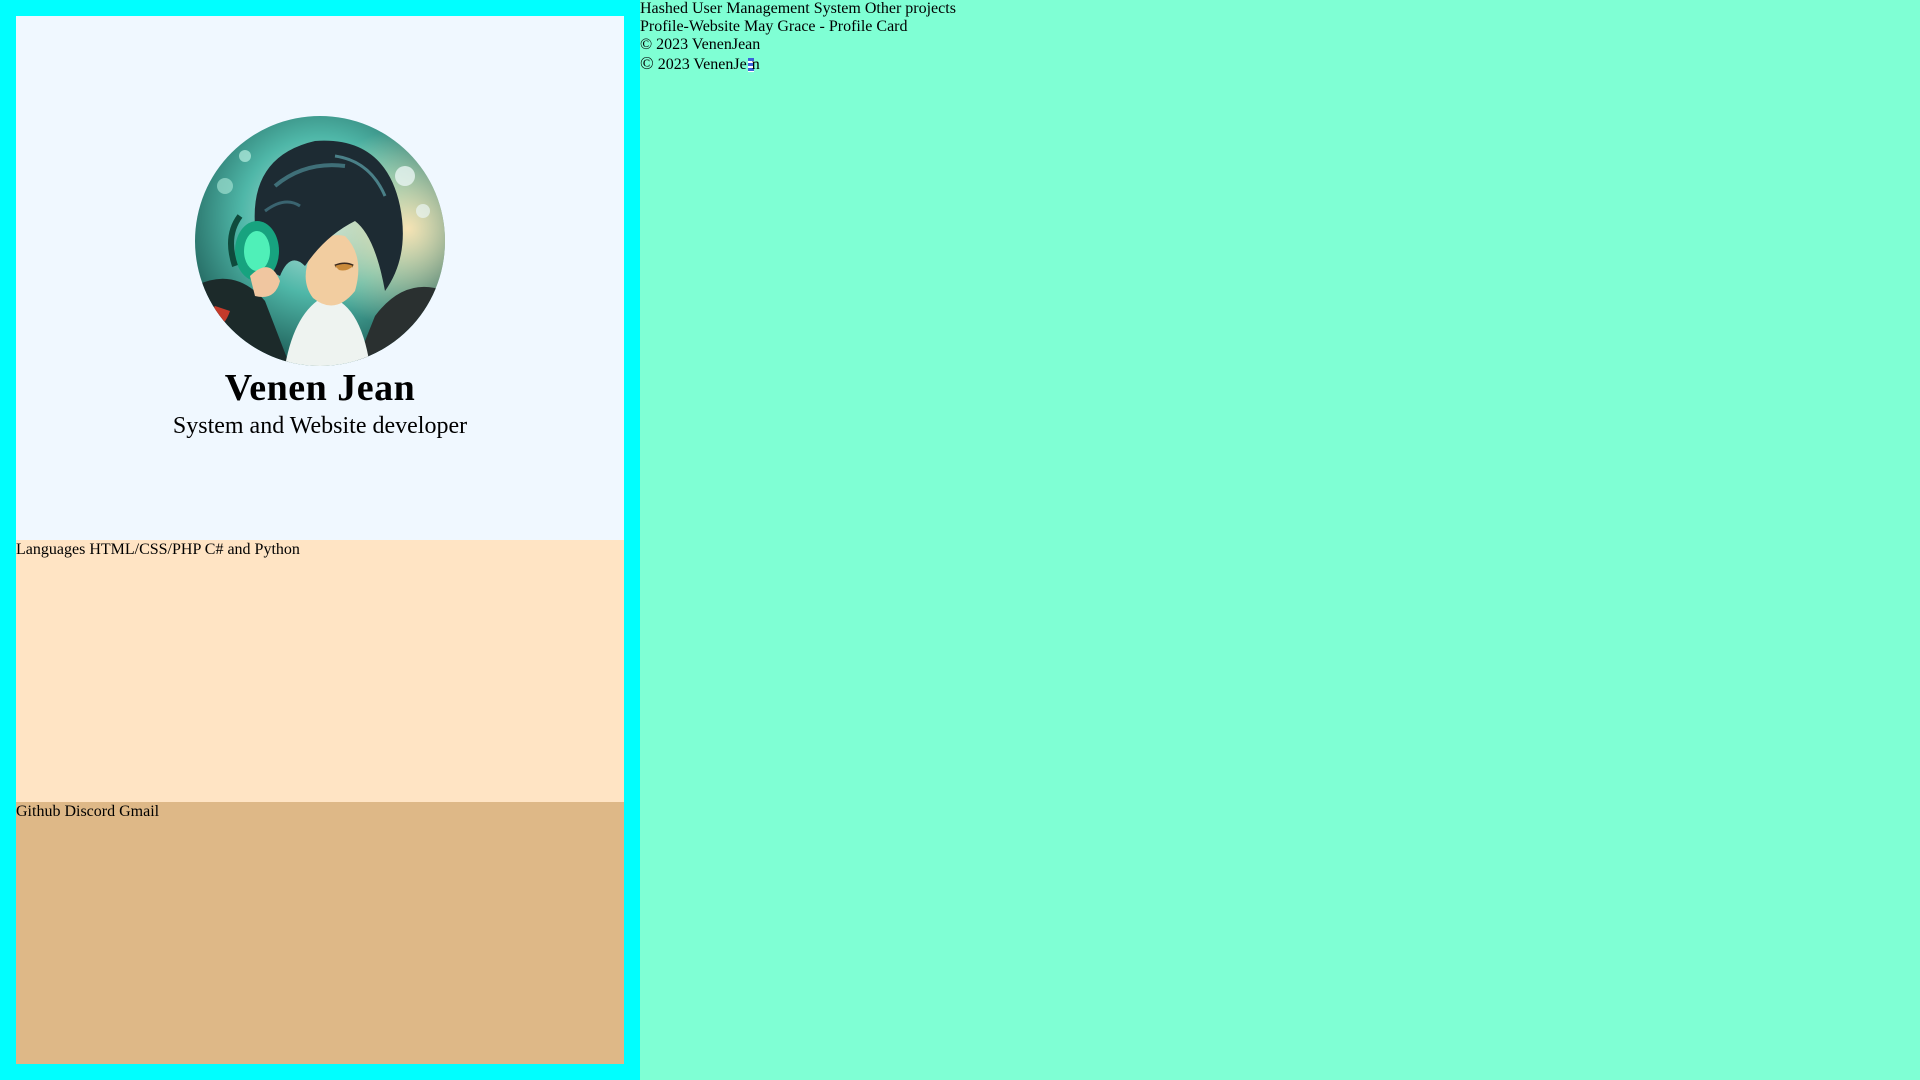  Describe the element at coordinates (700, 44) in the screenshot. I see `copyright-text: © 2023 VenenJean` at that location.